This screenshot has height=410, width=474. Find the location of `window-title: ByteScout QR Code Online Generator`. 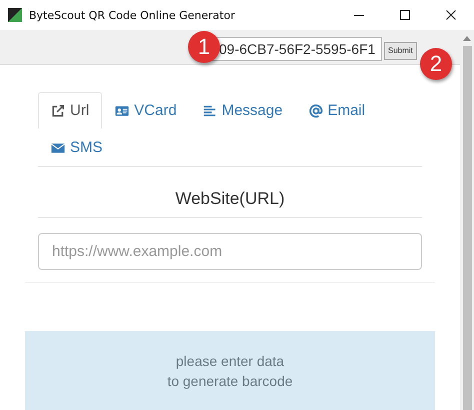

window-title: ByteScout QR Code Online Generator is located at coordinates (132, 15).